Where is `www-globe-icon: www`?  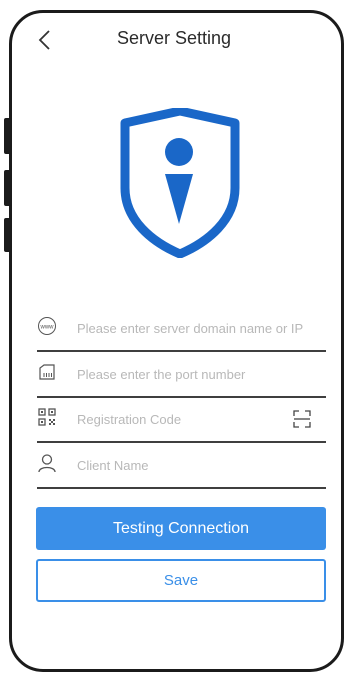
www-globe-icon: www is located at coordinates (47, 326).